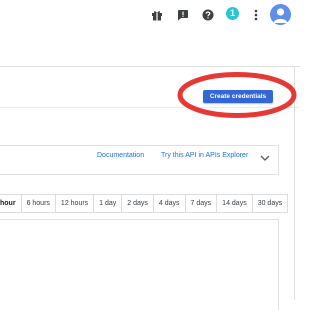 The image size is (320, 310). What do you see at coordinates (168, 203) in the screenshot?
I see `time-range-4-days: 4 days` at bounding box center [168, 203].